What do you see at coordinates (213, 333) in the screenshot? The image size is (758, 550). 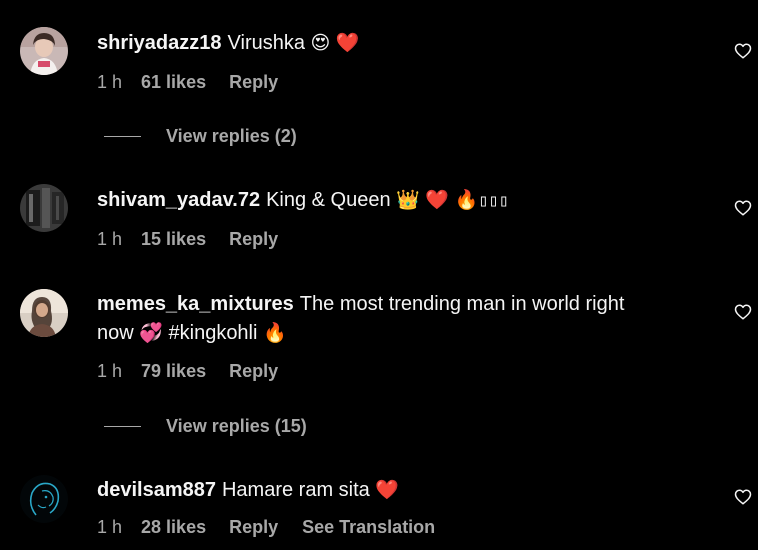 I see `hashtag-link: #kingkohli` at bounding box center [213, 333].